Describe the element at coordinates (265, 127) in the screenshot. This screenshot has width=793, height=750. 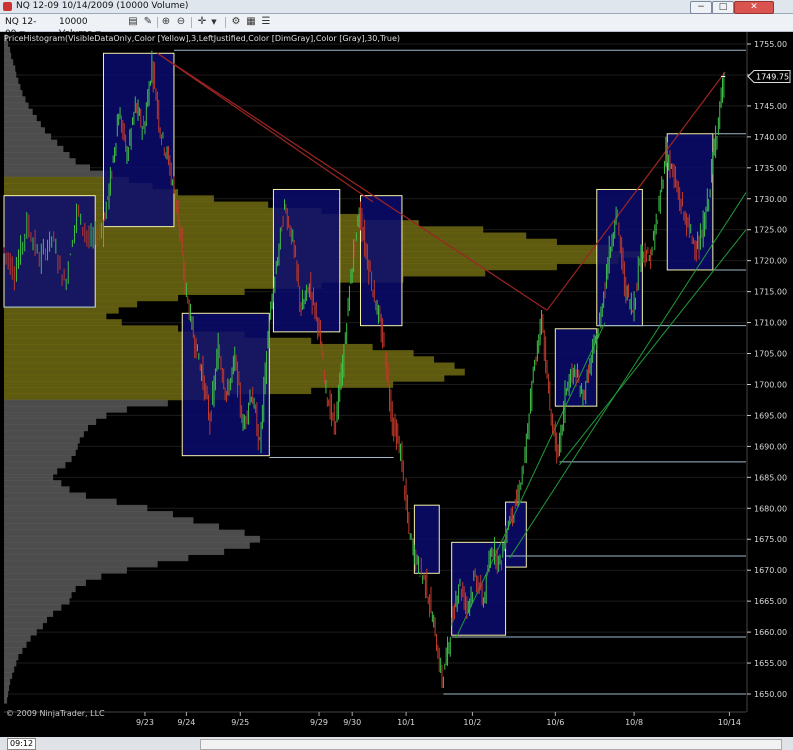
I see `trend-line` at that location.